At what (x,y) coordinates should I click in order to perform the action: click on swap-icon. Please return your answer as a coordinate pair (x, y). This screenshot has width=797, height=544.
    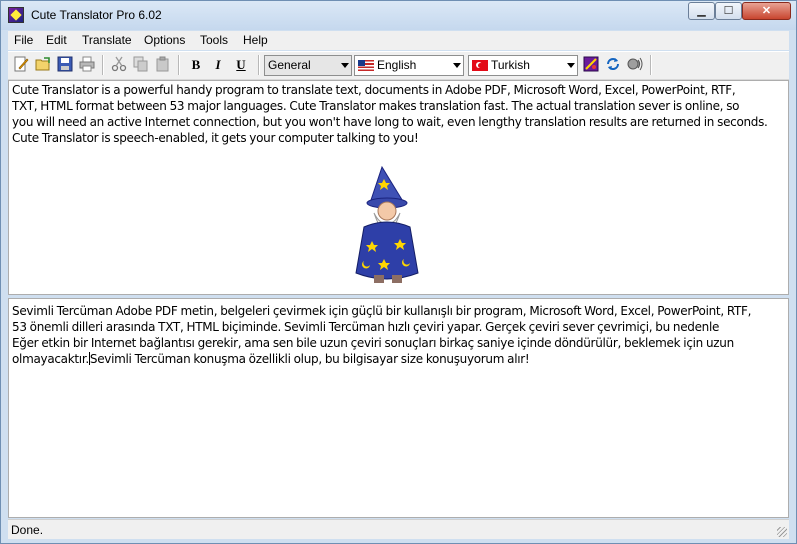
    Looking at the image, I should click on (613, 65).